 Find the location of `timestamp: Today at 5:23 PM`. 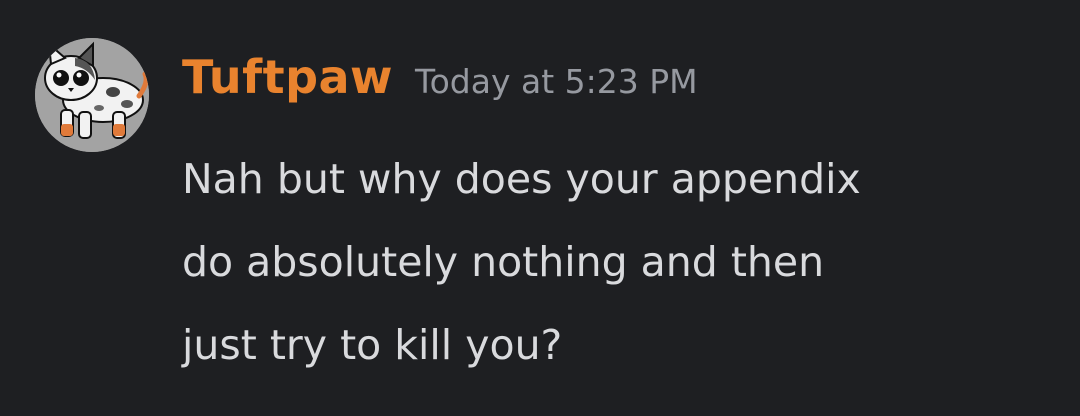

timestamp: Today at 5:23 PM is located at coordinates (556, 81).